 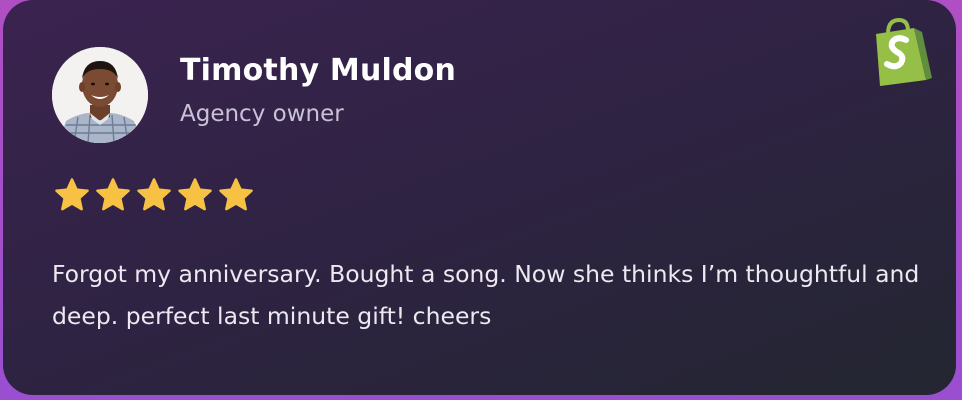 I want to click on author-name: Timothy Muldon, so click(x=318, y=70).